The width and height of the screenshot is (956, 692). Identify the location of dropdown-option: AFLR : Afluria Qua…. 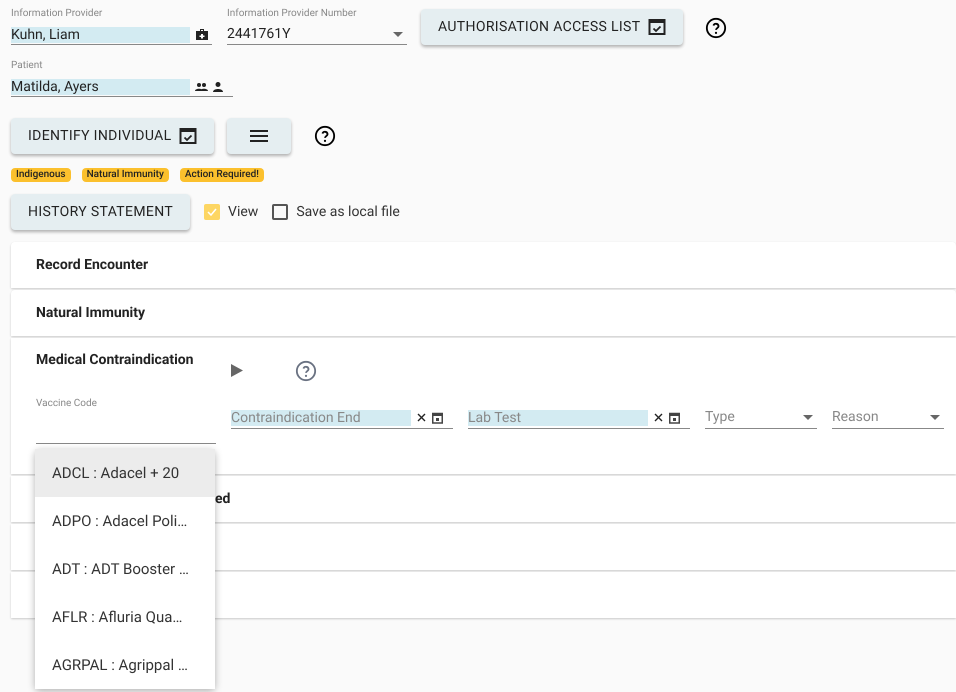
(125, 617).